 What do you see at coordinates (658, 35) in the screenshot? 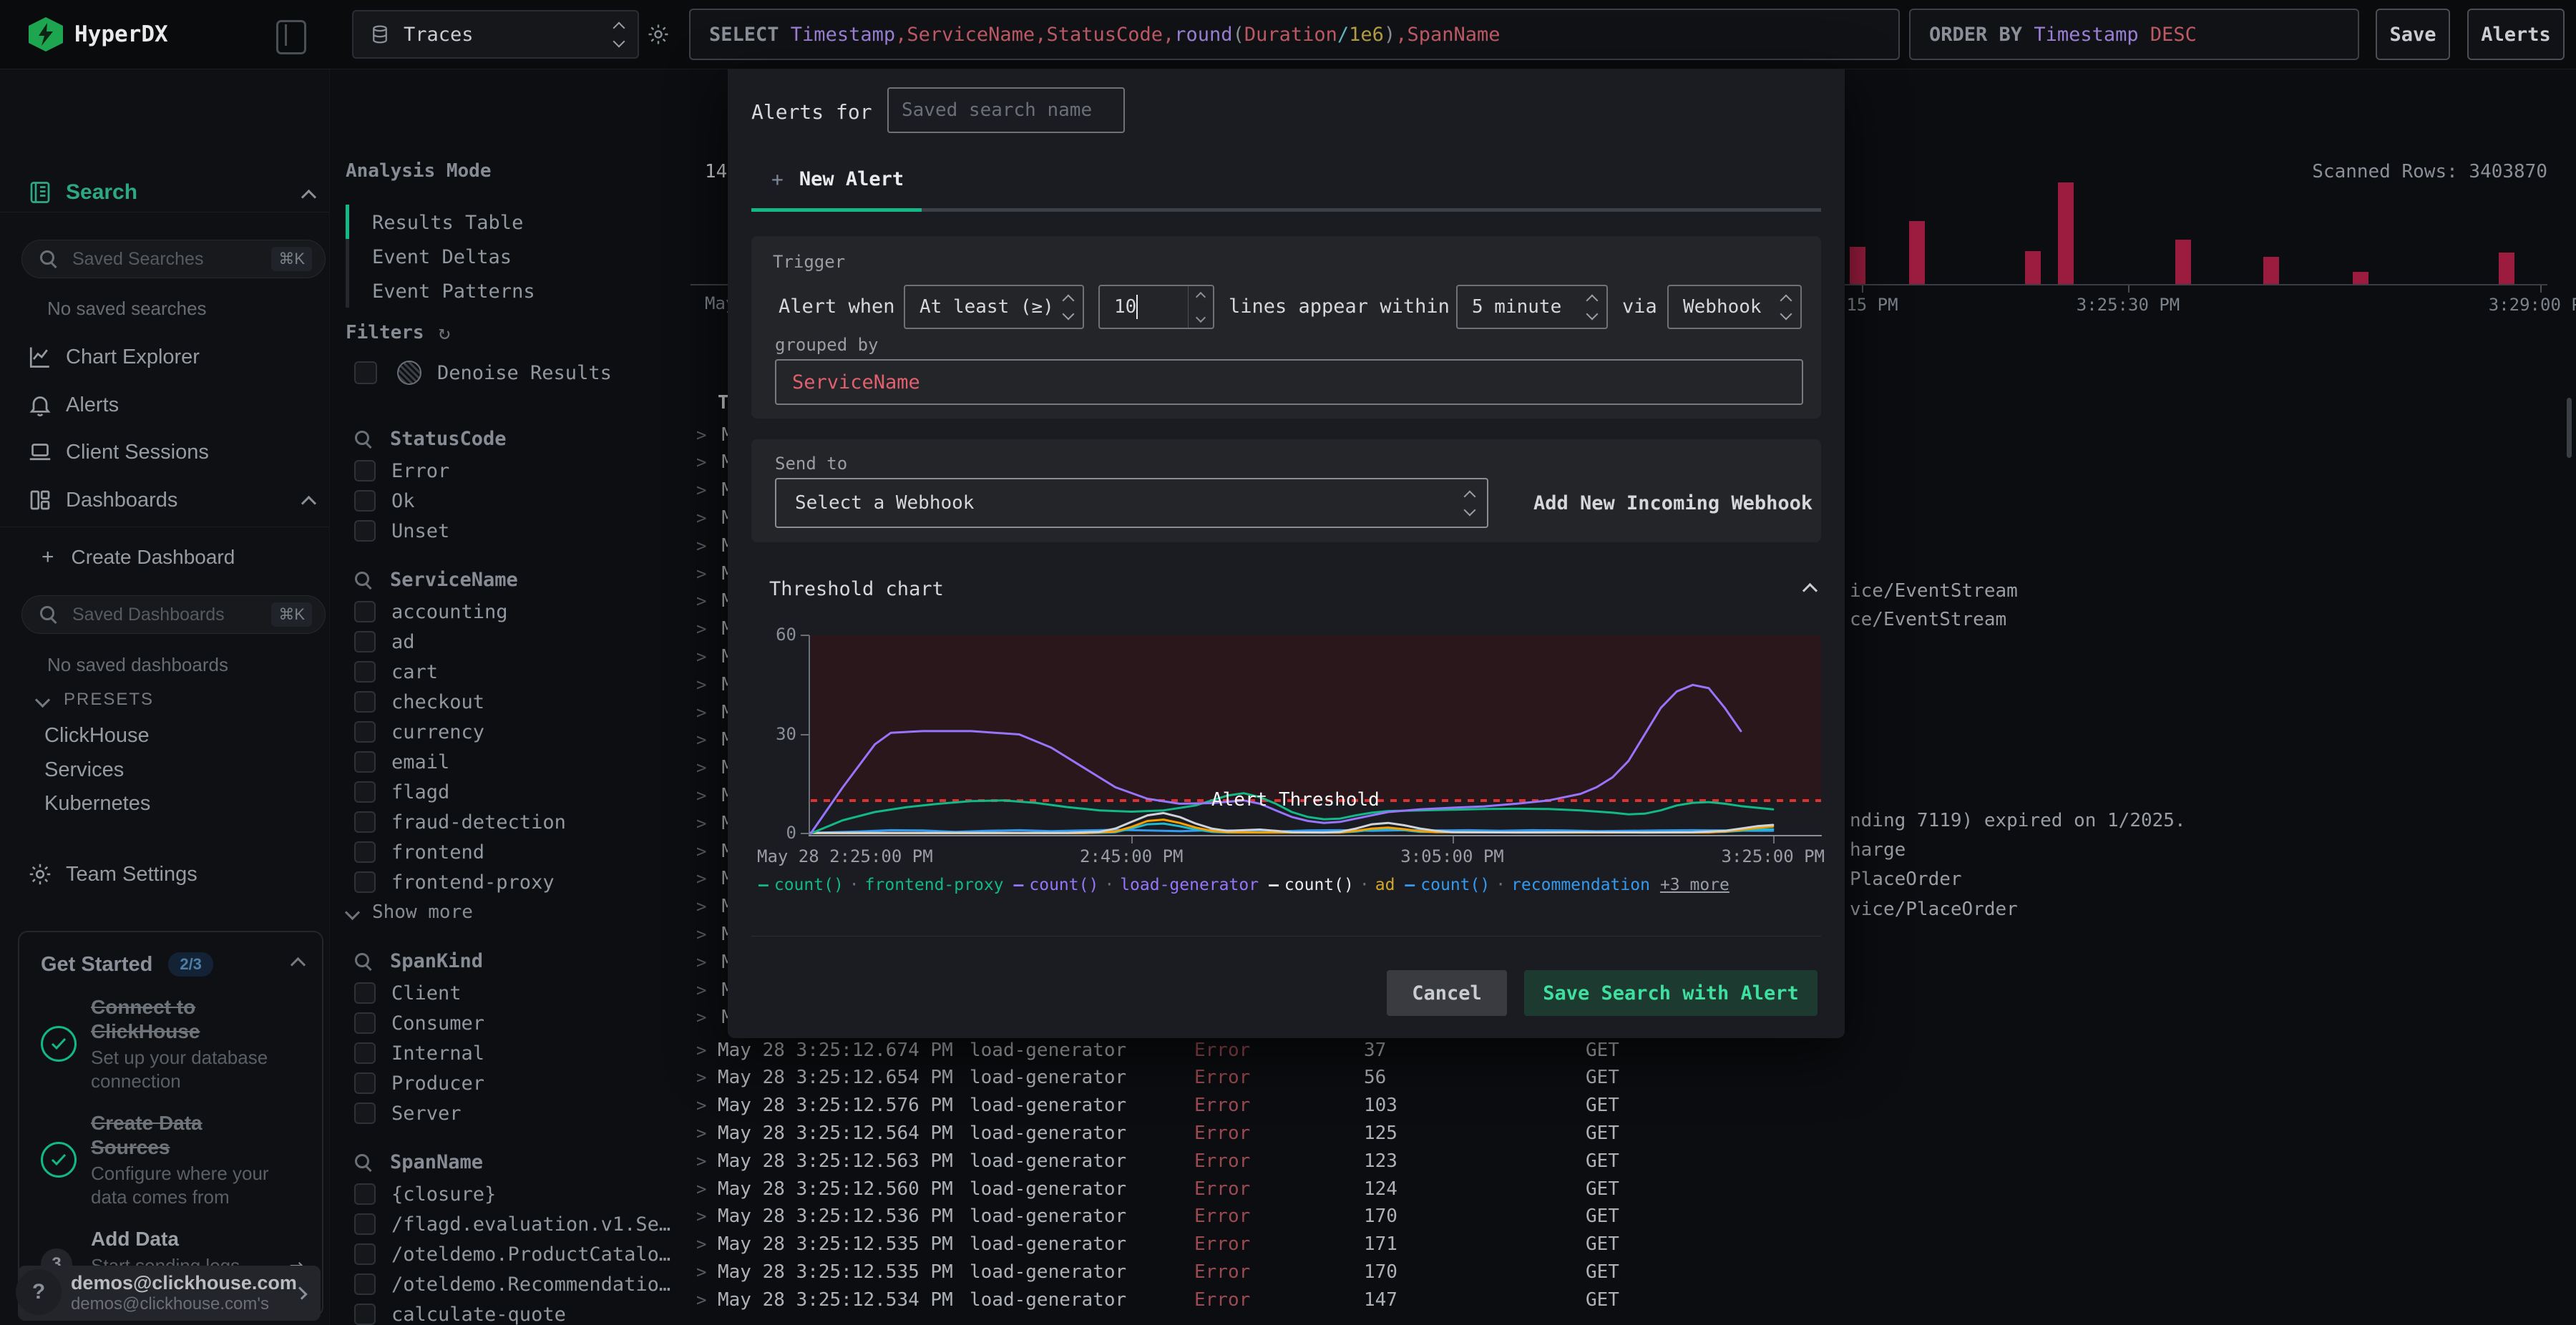
I see `gear-icon` at bounding box center [658, 35].